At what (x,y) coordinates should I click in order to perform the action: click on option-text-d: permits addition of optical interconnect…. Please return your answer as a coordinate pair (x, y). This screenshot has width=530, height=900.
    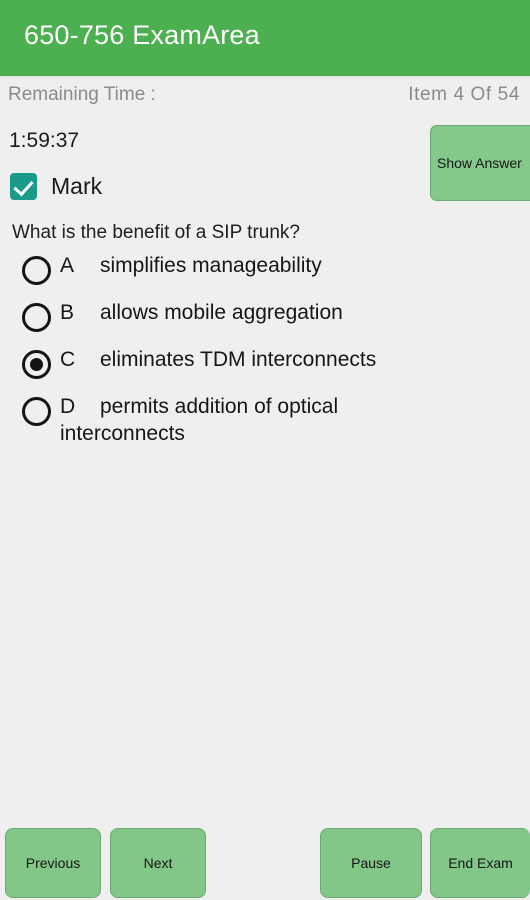
    Looking at the image, I should click on (199, 420).